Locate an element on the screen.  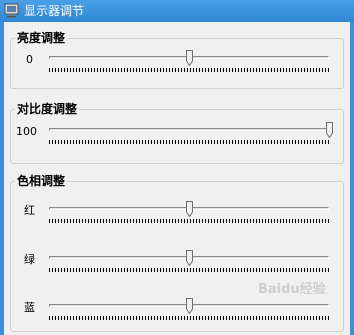
red-slider is located at coordinates (189, 212).